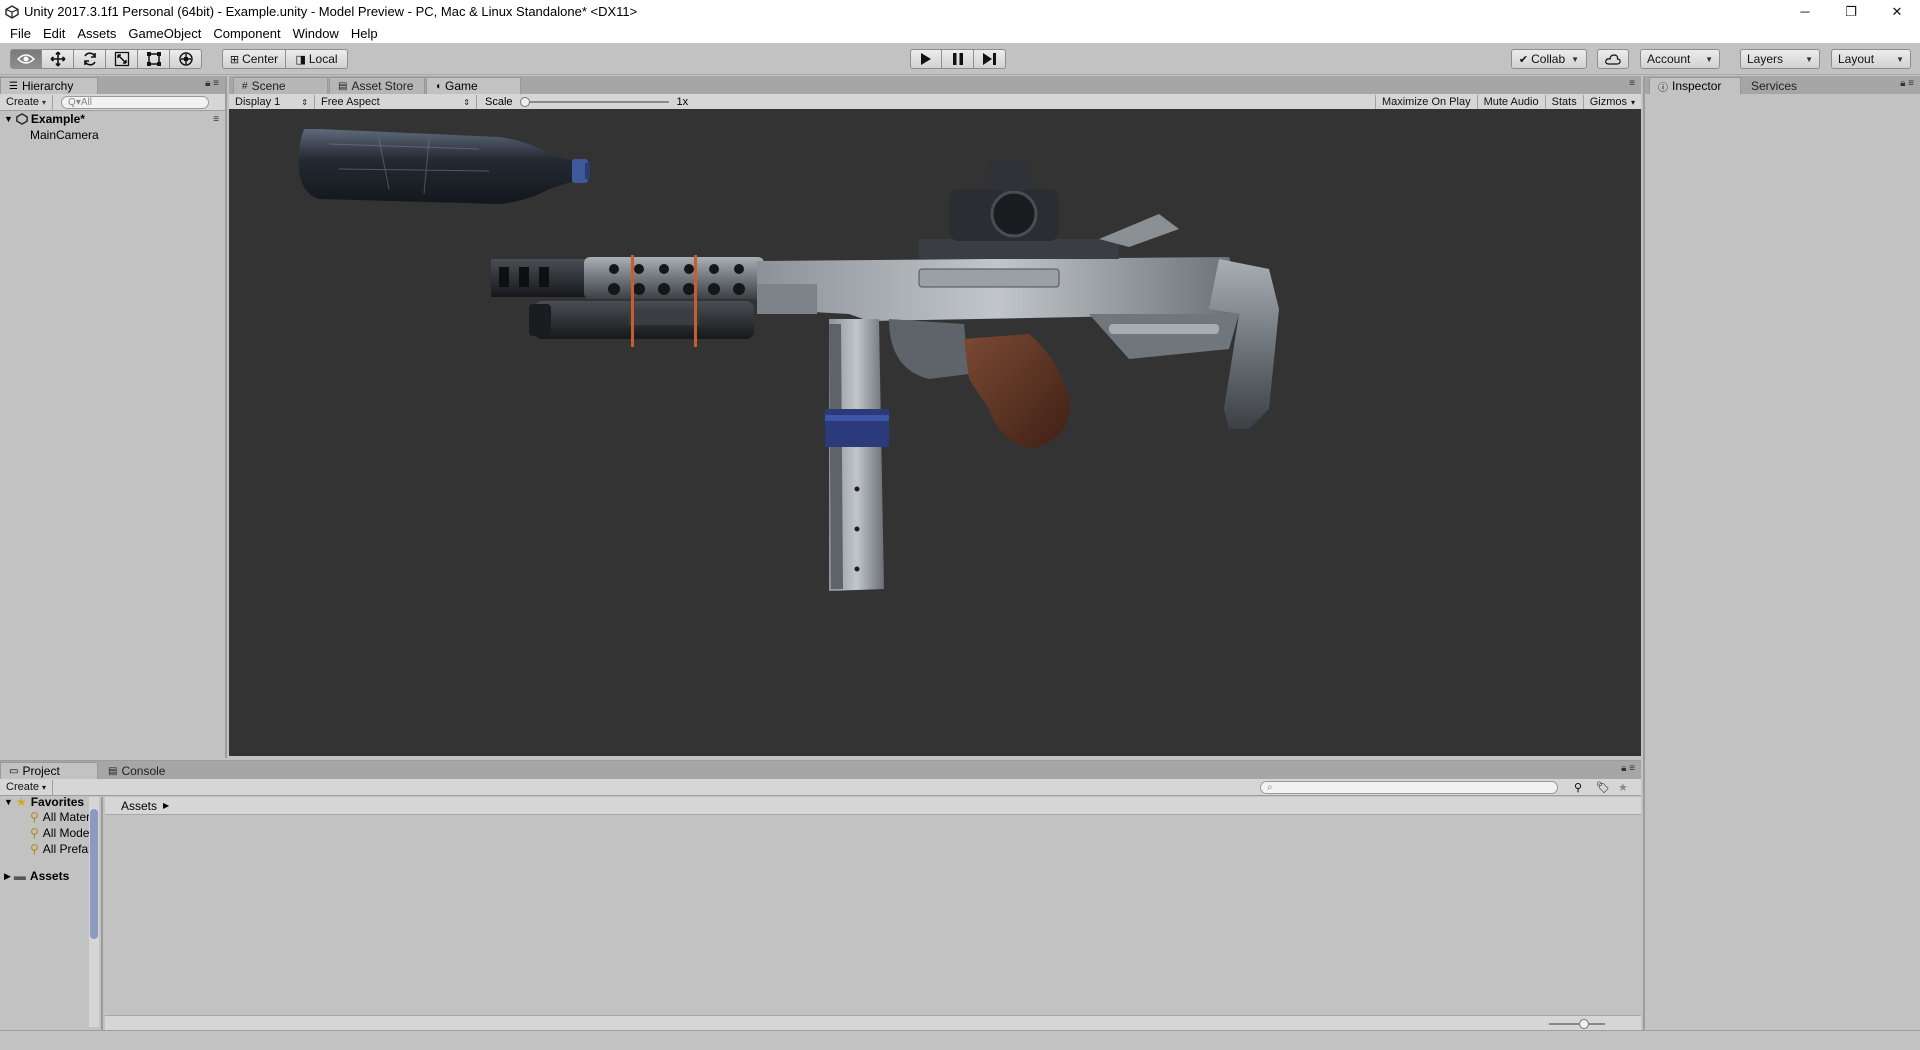  I want to click on scale-slider-thumb, so click(524, 102).